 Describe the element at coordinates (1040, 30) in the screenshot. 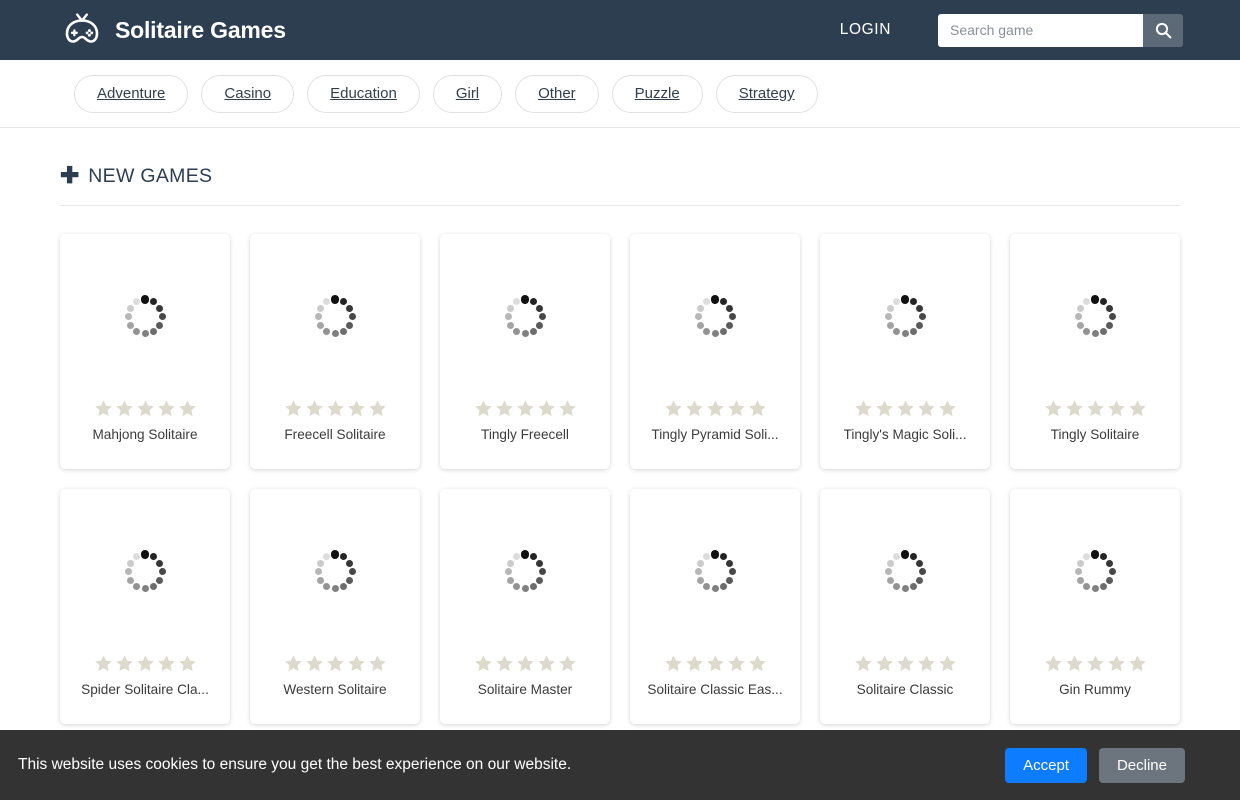

I see `search-input` at that location.